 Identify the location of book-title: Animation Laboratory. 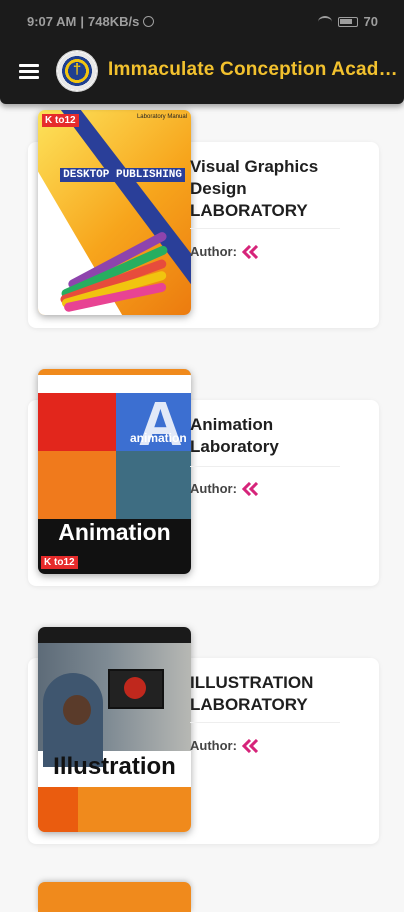
(267, 436).